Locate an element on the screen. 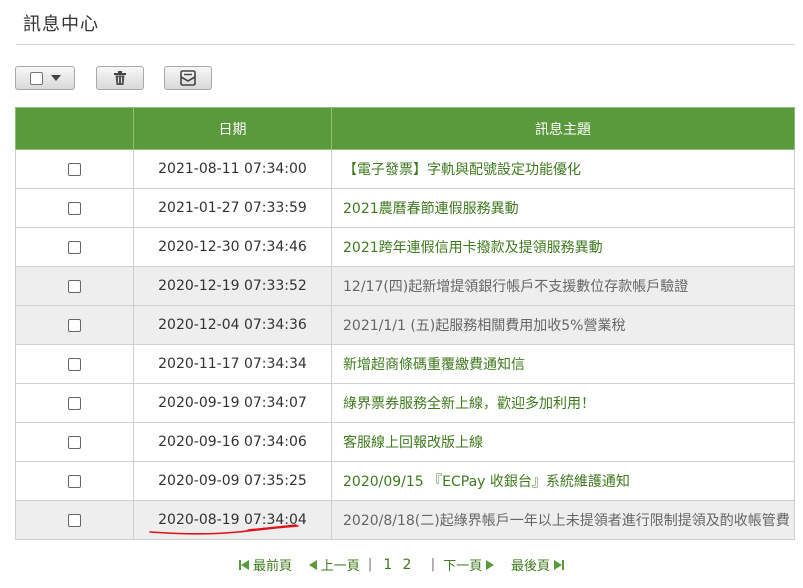 This screenshot has height=588, width=803. row-date: 2020-12-19 07:33:52 is located at coordinates (232, 286).